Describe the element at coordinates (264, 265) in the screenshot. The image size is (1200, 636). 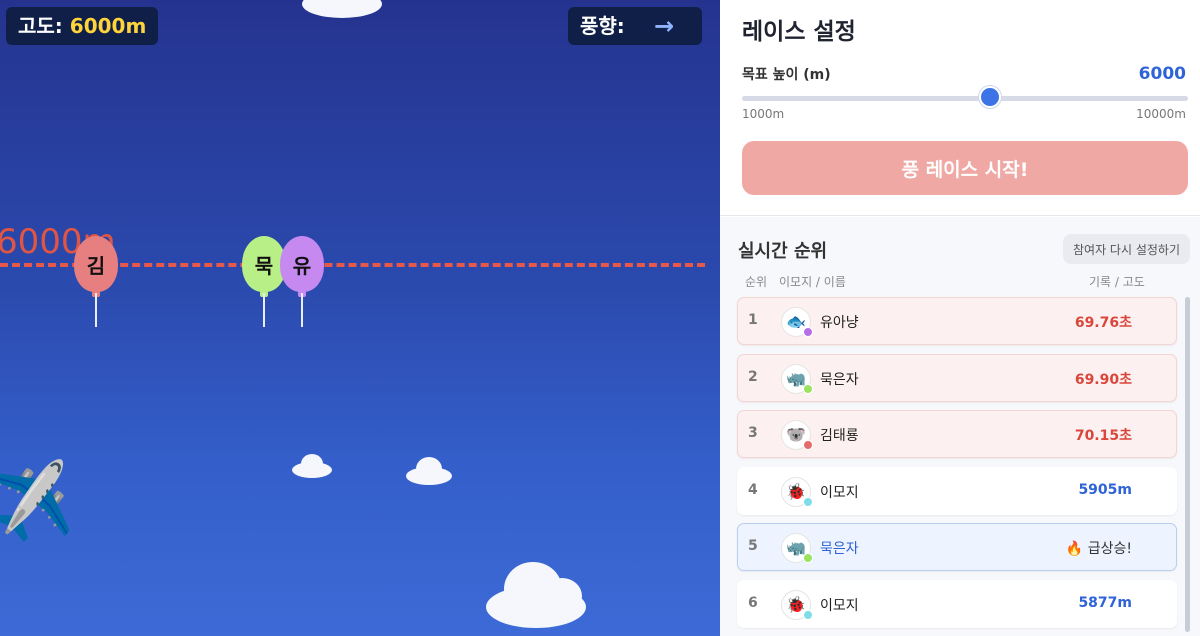
I see `balloon-initial: 묵` at that location.